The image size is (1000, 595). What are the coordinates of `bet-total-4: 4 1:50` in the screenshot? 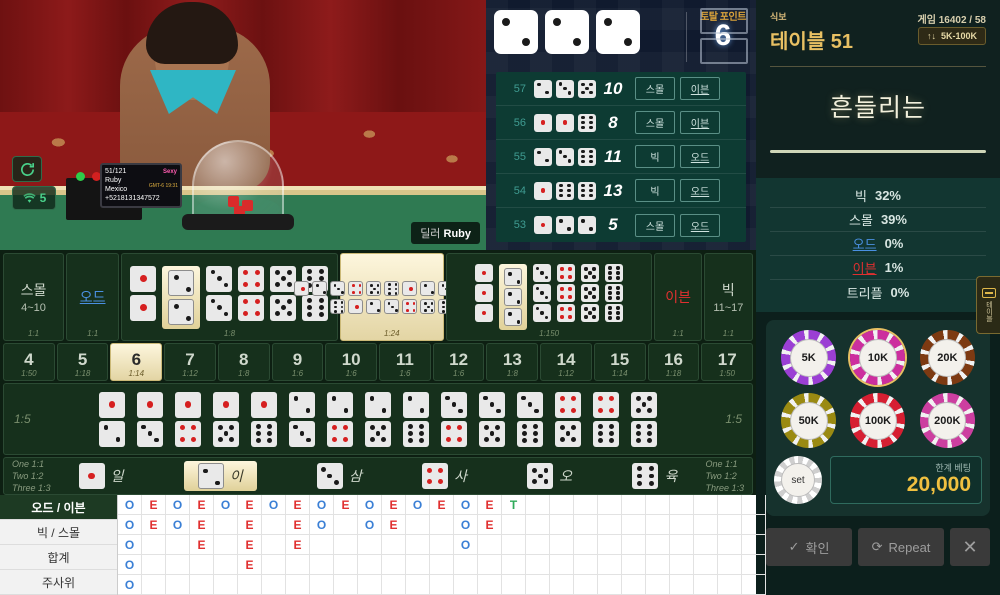 It's located at (29, 362).